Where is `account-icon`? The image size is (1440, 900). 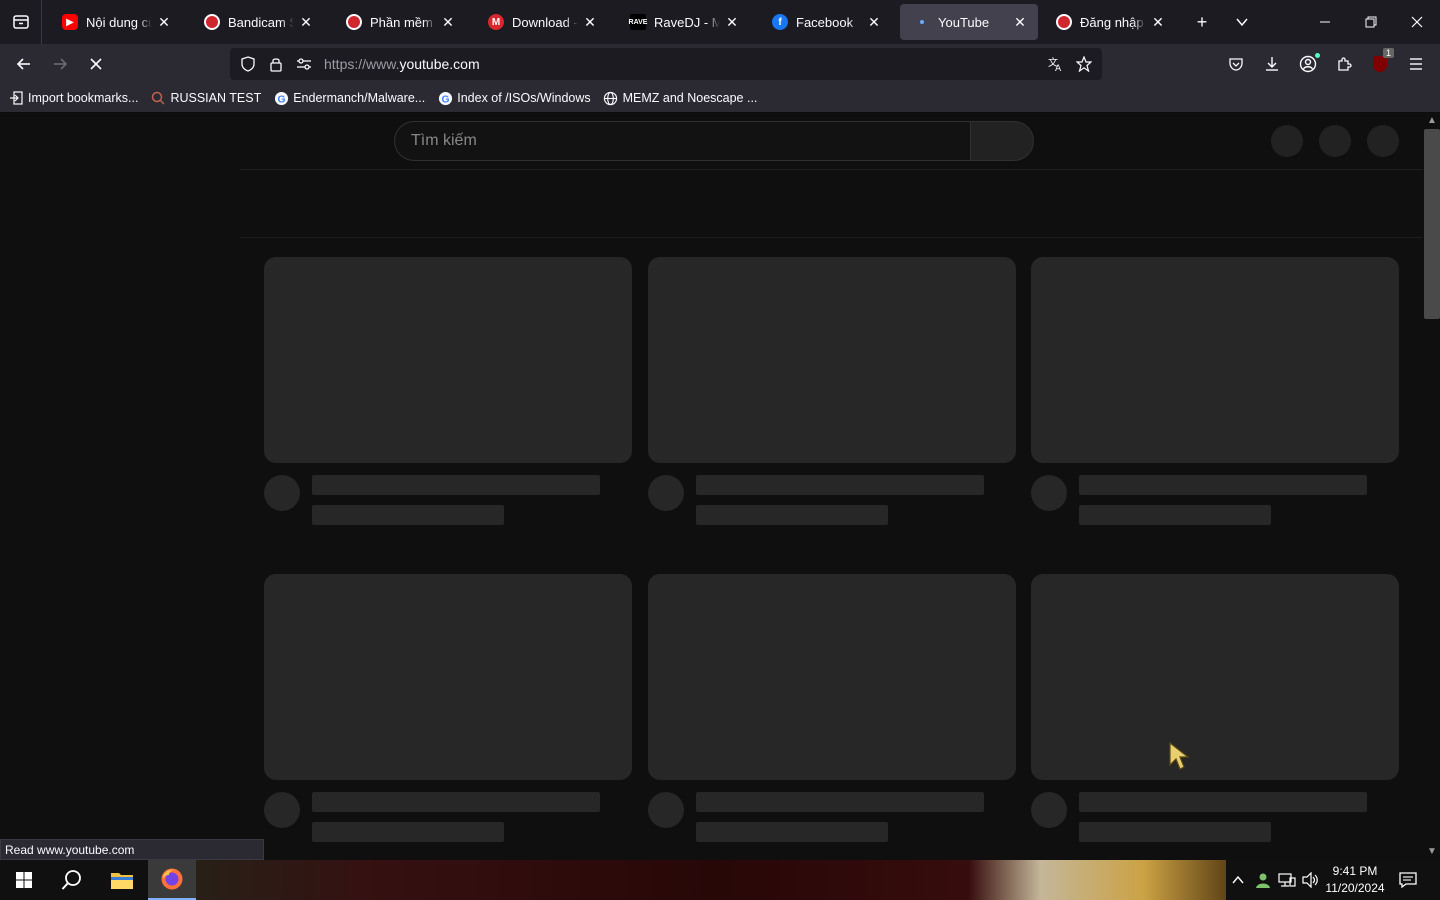
account-icon is located at coordinates (1308, 64).